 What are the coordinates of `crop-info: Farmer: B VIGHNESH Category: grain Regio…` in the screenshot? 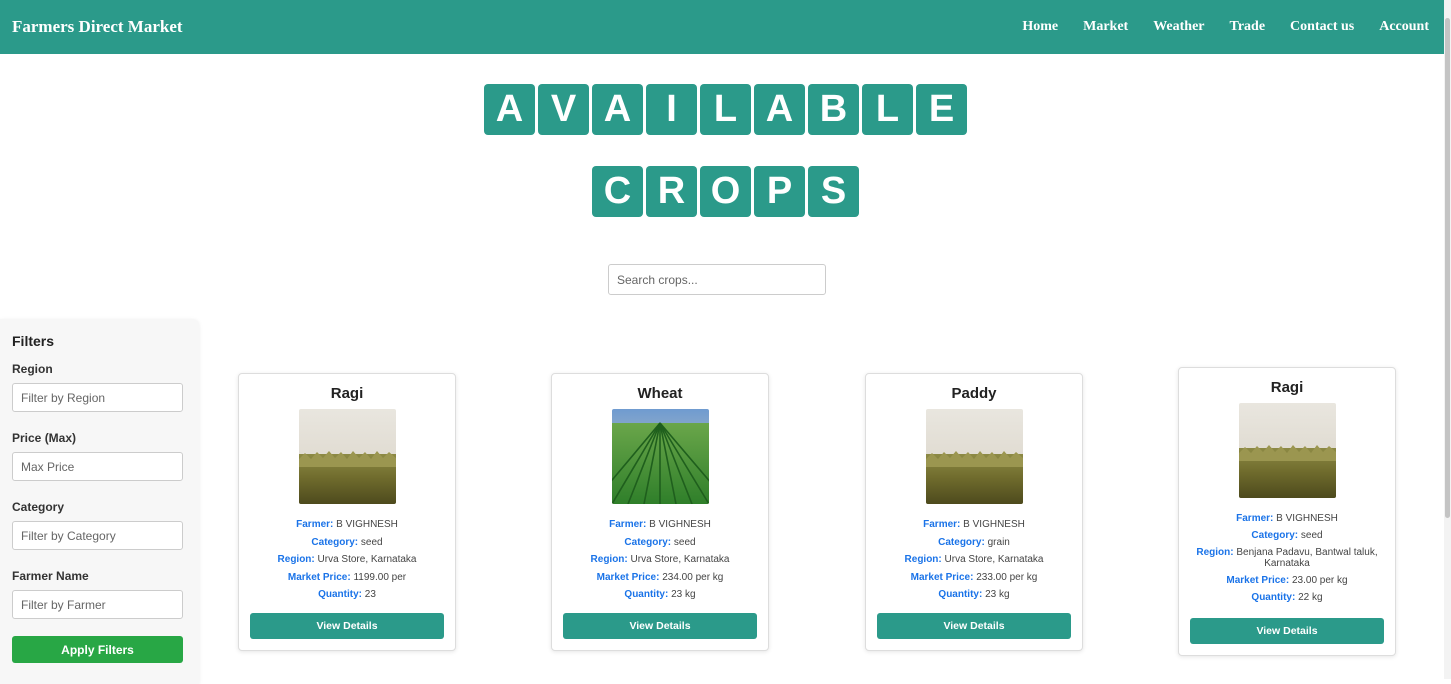 It's located at (974, 560).